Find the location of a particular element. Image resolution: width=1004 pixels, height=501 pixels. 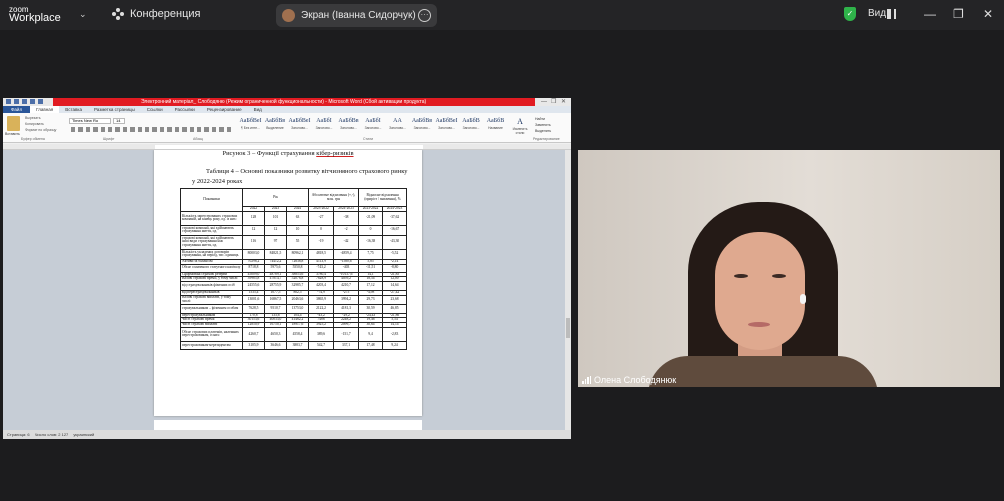

quick-access-toolbar is located at coordinates (28, 102).